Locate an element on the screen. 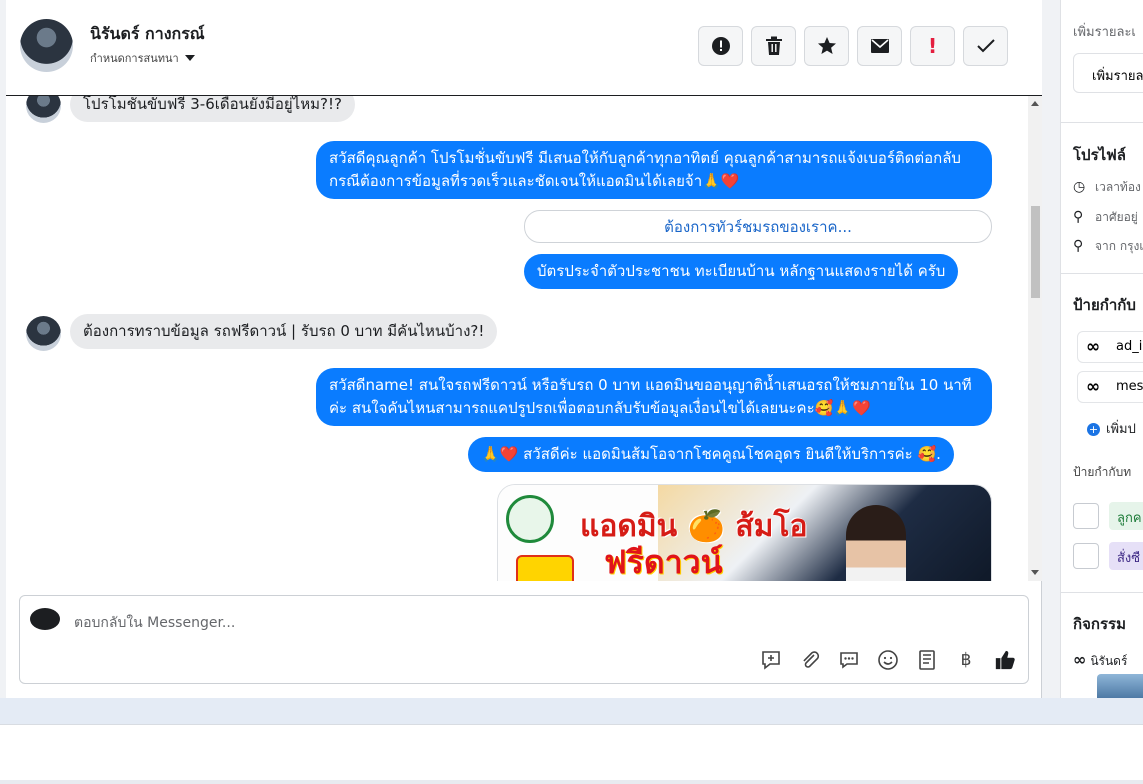  caret-down-icon is located at coordinates (189, 58).